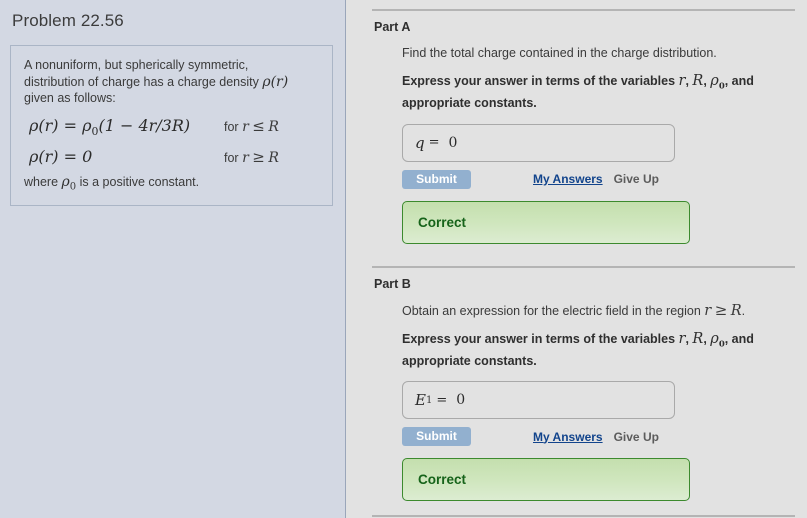 The width and height of the screenshot is (807, 518). I want to click on part-b-give-up-link: Give Up, so click(636, 437).